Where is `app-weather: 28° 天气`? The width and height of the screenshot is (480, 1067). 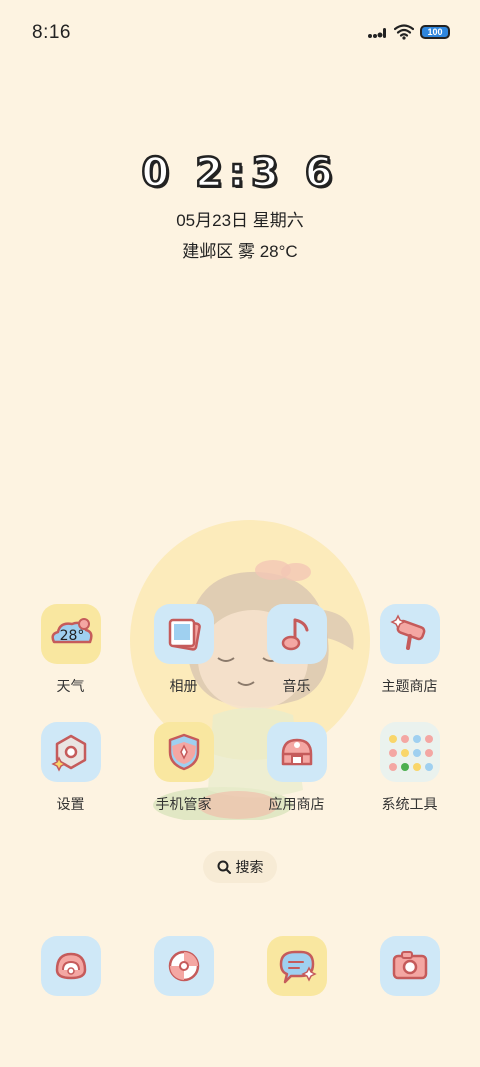 app-weather: 28° 天气 is located at coordinates (70, 650).